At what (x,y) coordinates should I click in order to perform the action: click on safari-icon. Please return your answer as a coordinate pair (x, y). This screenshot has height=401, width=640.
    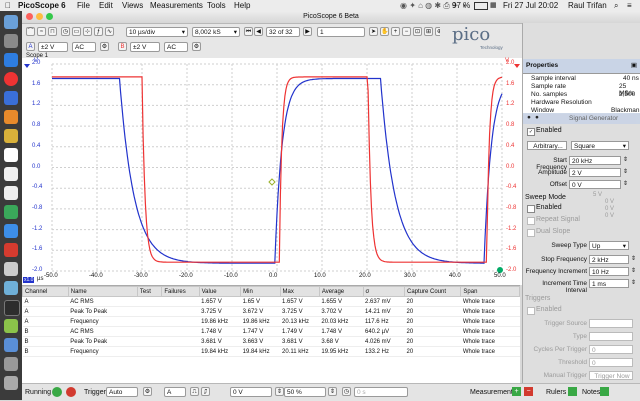
    Looking at the image, I should click on (11, 98).